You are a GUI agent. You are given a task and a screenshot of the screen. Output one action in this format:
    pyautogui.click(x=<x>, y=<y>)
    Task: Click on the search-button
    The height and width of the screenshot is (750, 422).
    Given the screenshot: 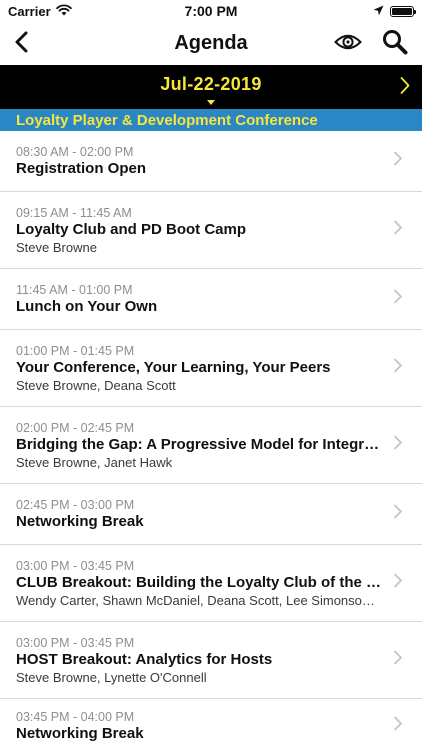 What is the action you would take?
    pyautogui.click(x=395, y=43)
    